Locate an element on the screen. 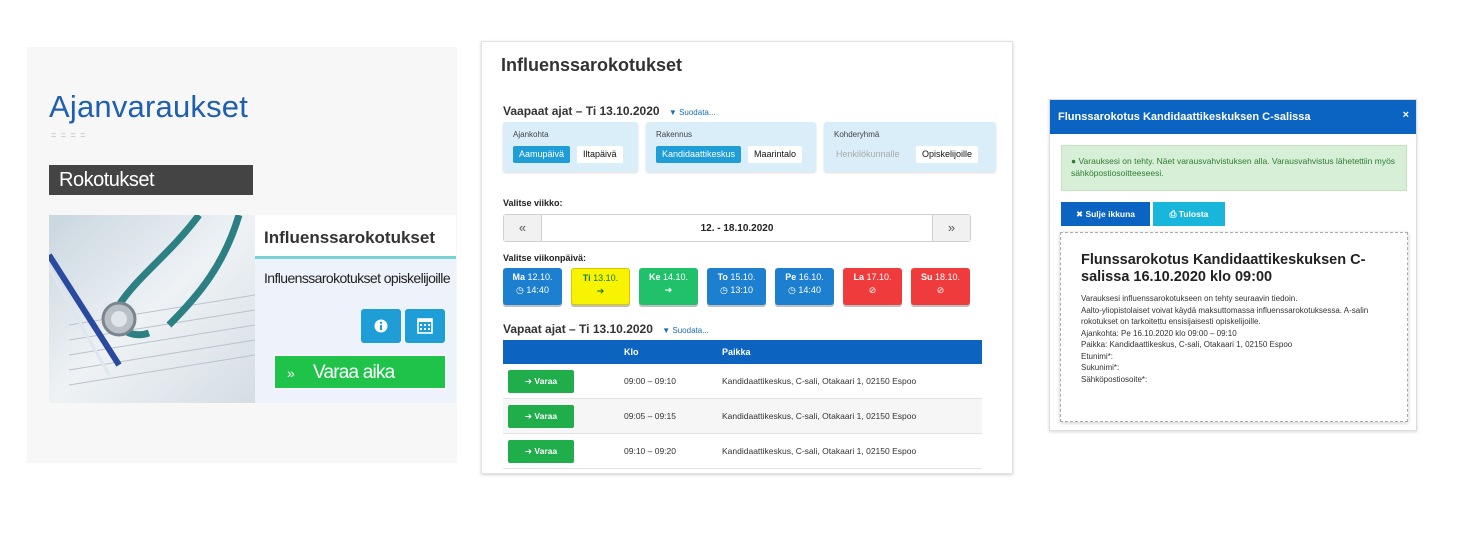 Image resolution: width=1476 pixels, height=534 pixels. filter-icon: ▼ is located at coordinates (666, 330).